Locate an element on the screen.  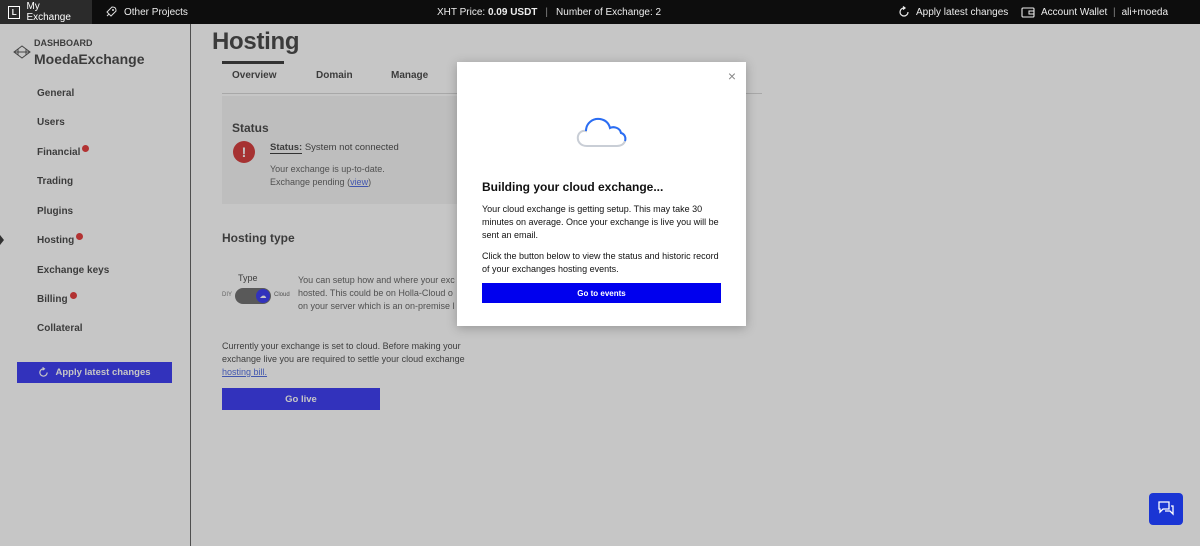
apply-changes-label: Apply latest changes is located at coordinates (962, 12).